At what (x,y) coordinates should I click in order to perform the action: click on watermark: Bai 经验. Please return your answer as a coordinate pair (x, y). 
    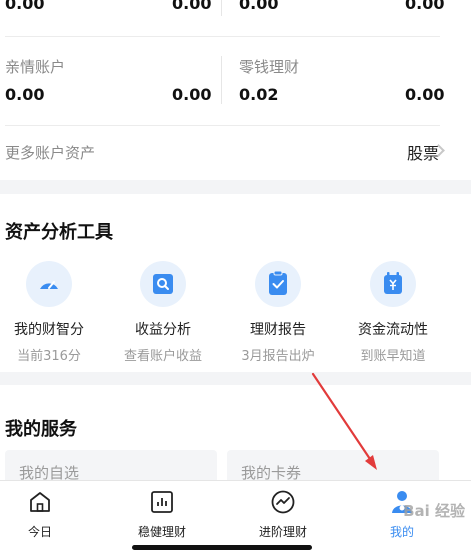
    Looking at the image, I should click on (434, 511).